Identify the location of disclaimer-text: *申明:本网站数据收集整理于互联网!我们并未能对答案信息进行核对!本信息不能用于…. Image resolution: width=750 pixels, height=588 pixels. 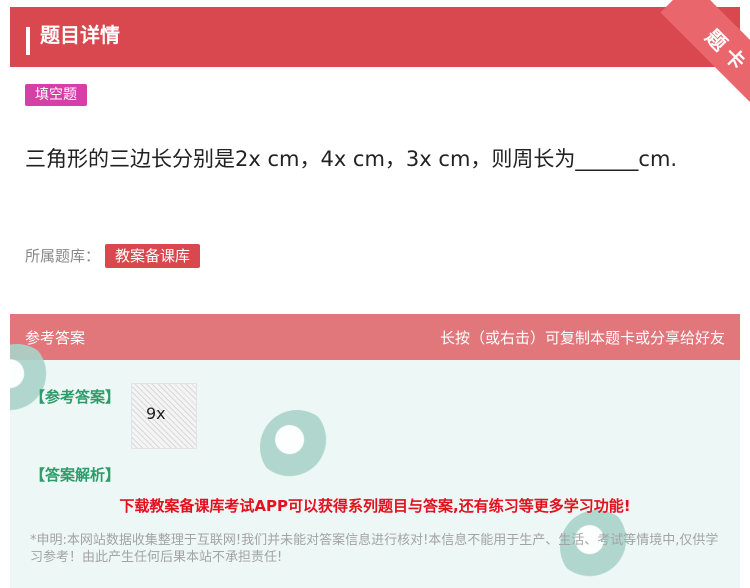
(374, 549).